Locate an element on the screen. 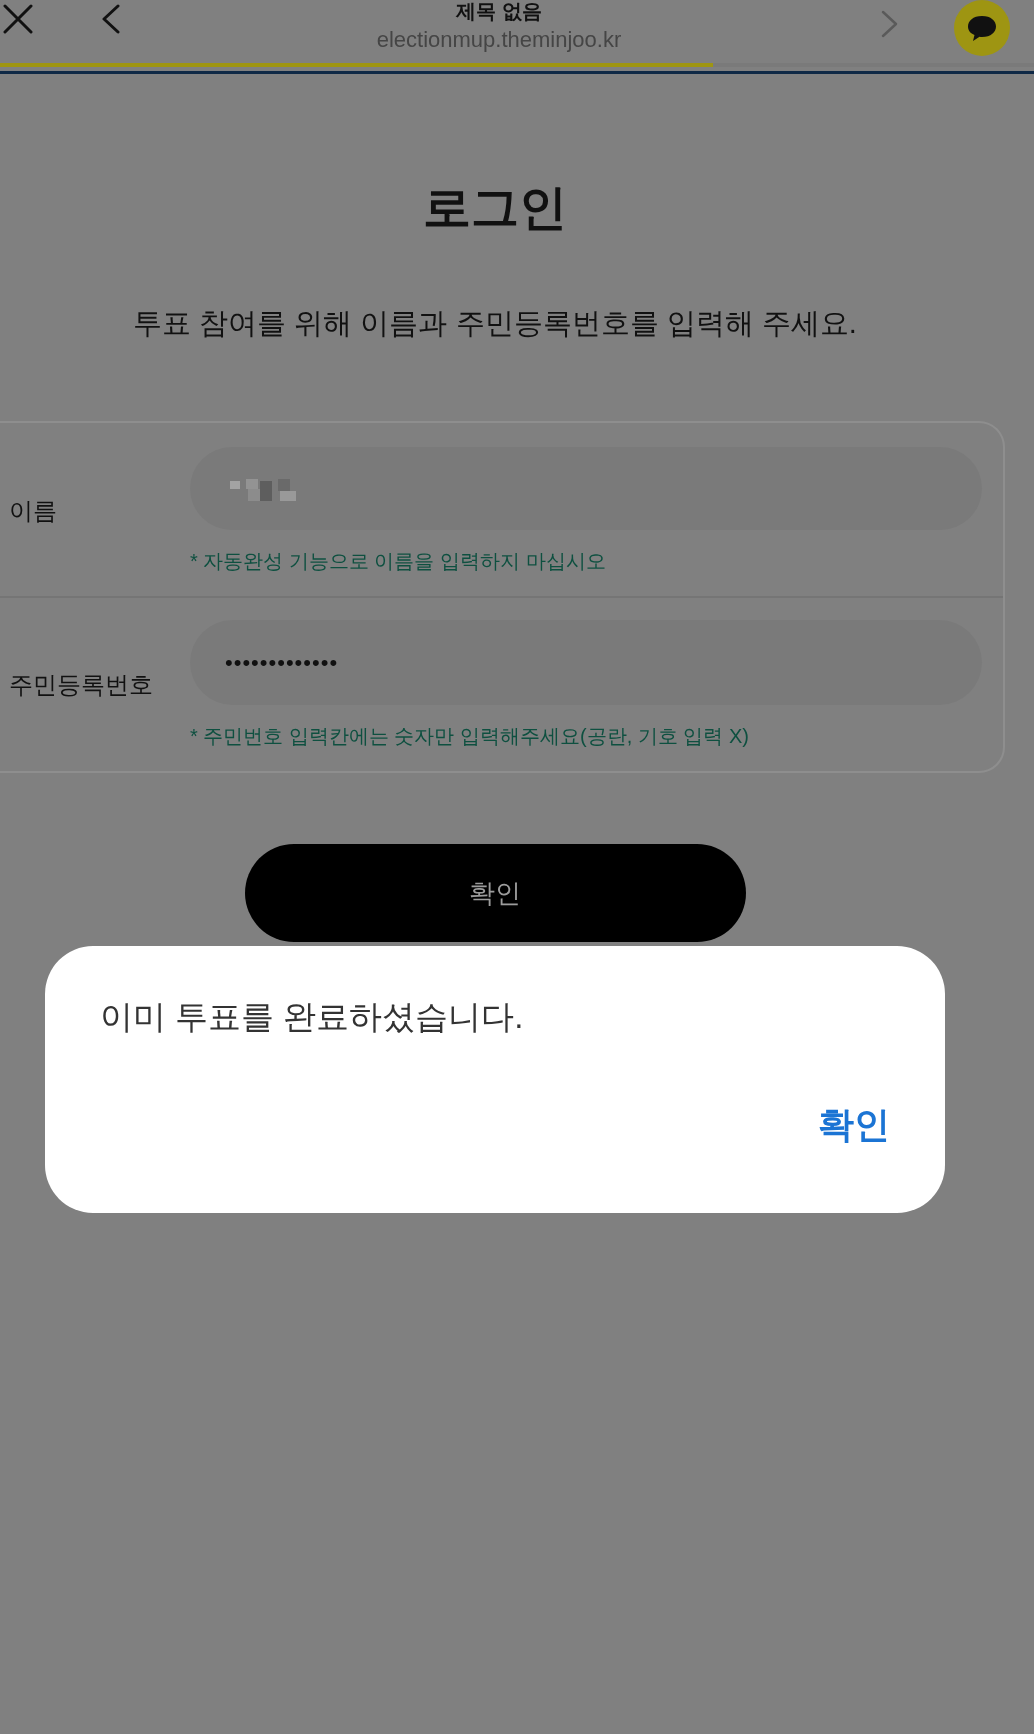  field-hint: * 주민번호 입력칸에는 숫자만 입력해주세요(공란, 기호 입력 X) is located at coordinates (470, 736).